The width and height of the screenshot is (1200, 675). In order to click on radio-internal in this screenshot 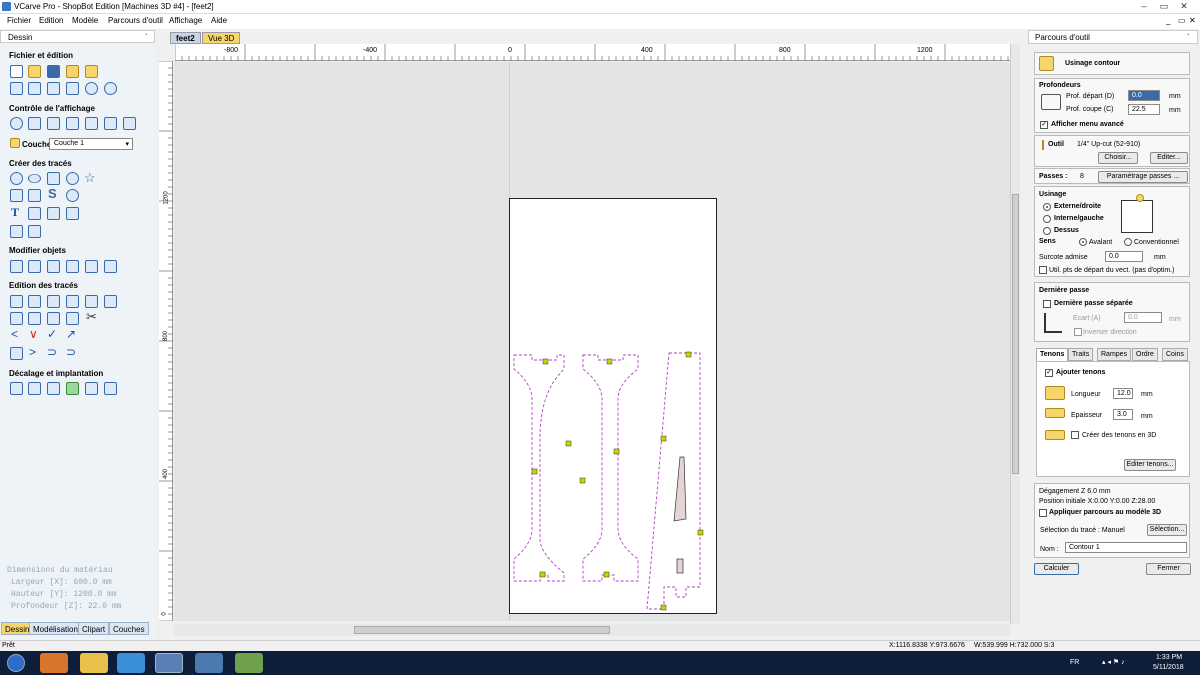, I will do `click(1047, 219)`.